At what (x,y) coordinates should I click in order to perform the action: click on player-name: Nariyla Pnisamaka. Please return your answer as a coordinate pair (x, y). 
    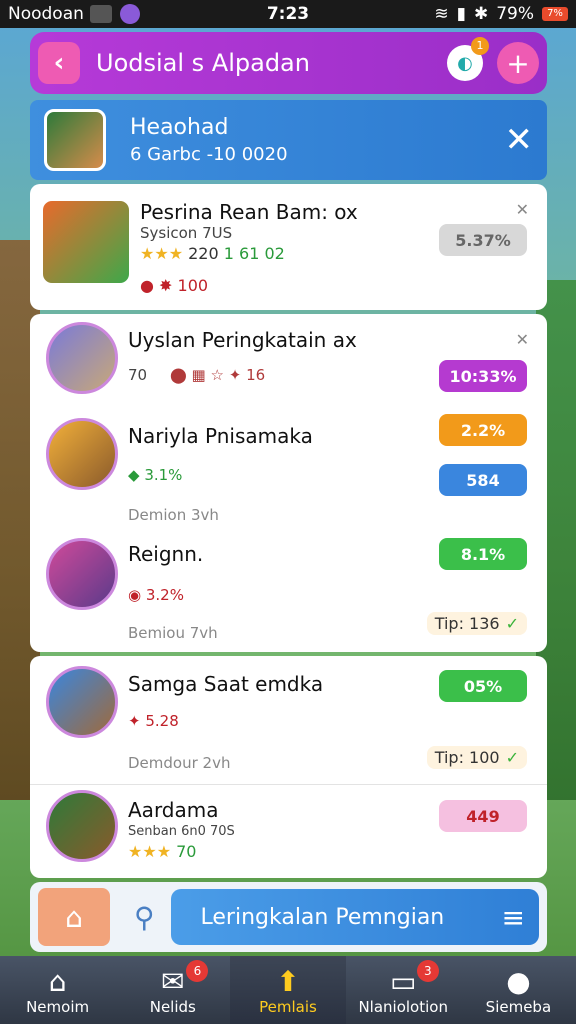
    Looking at the image, I should click on (220, 436).